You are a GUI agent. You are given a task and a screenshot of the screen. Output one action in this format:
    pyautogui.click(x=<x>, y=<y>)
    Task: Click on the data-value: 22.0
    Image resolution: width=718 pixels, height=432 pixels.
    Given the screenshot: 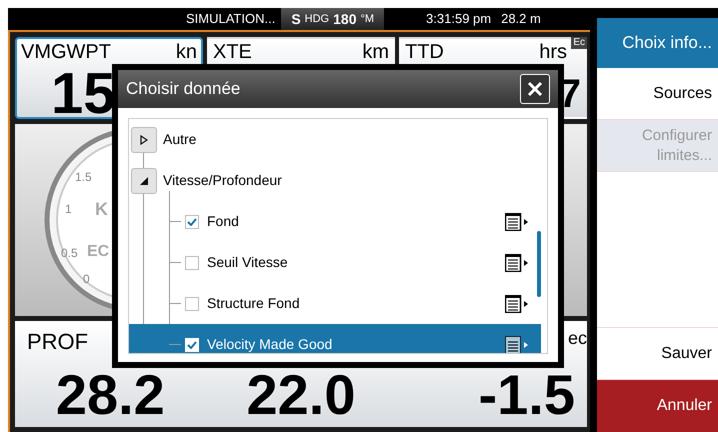 What is the action you would take?
    pyautogui.click(x=301, y=395)
    